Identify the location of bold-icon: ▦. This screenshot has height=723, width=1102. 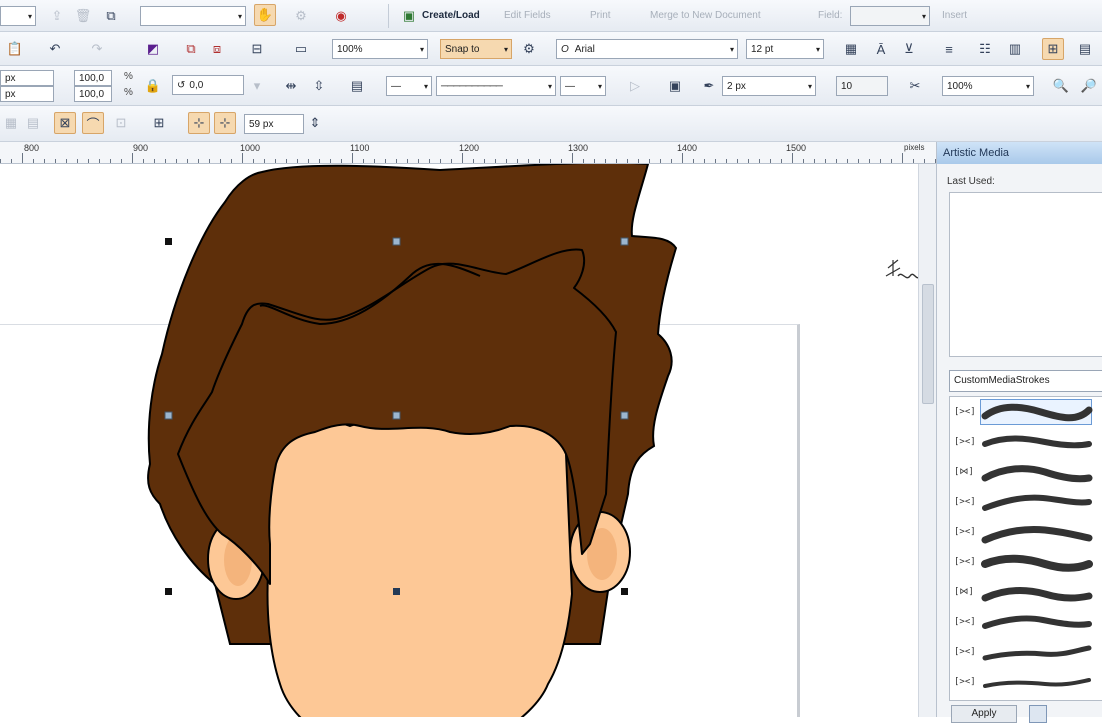
(851, 49).